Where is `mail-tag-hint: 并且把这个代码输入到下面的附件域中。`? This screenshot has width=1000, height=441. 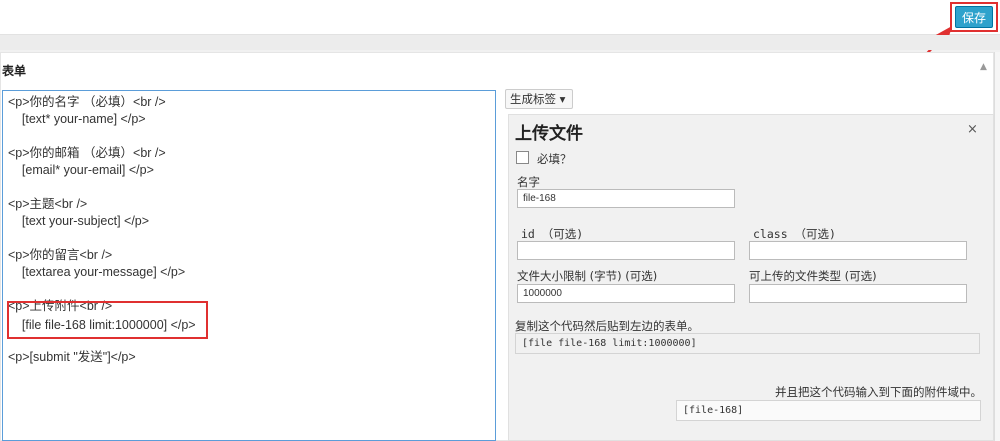 mail-tag-hint: 并且把这个代码输入到下面的附件域中。 is located at coordinates (878, 392).